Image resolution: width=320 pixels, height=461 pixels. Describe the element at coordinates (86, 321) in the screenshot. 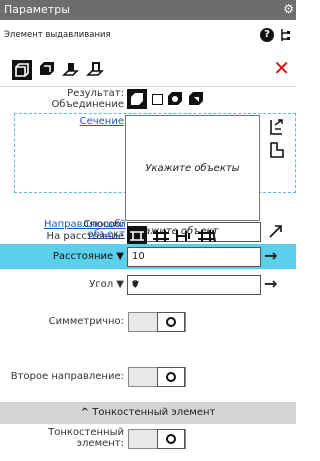

I see `symmetric-label: Симметрично:` at that location.